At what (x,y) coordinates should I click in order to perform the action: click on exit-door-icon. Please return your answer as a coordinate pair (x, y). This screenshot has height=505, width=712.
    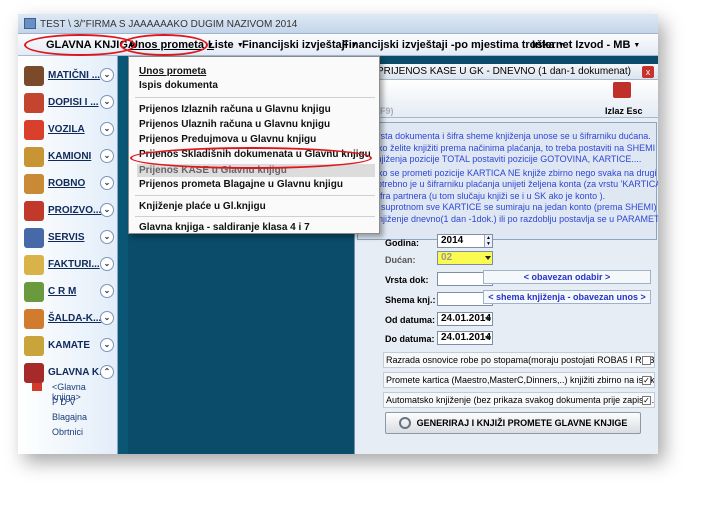
    Looking at the image, I should click on (622, 90).